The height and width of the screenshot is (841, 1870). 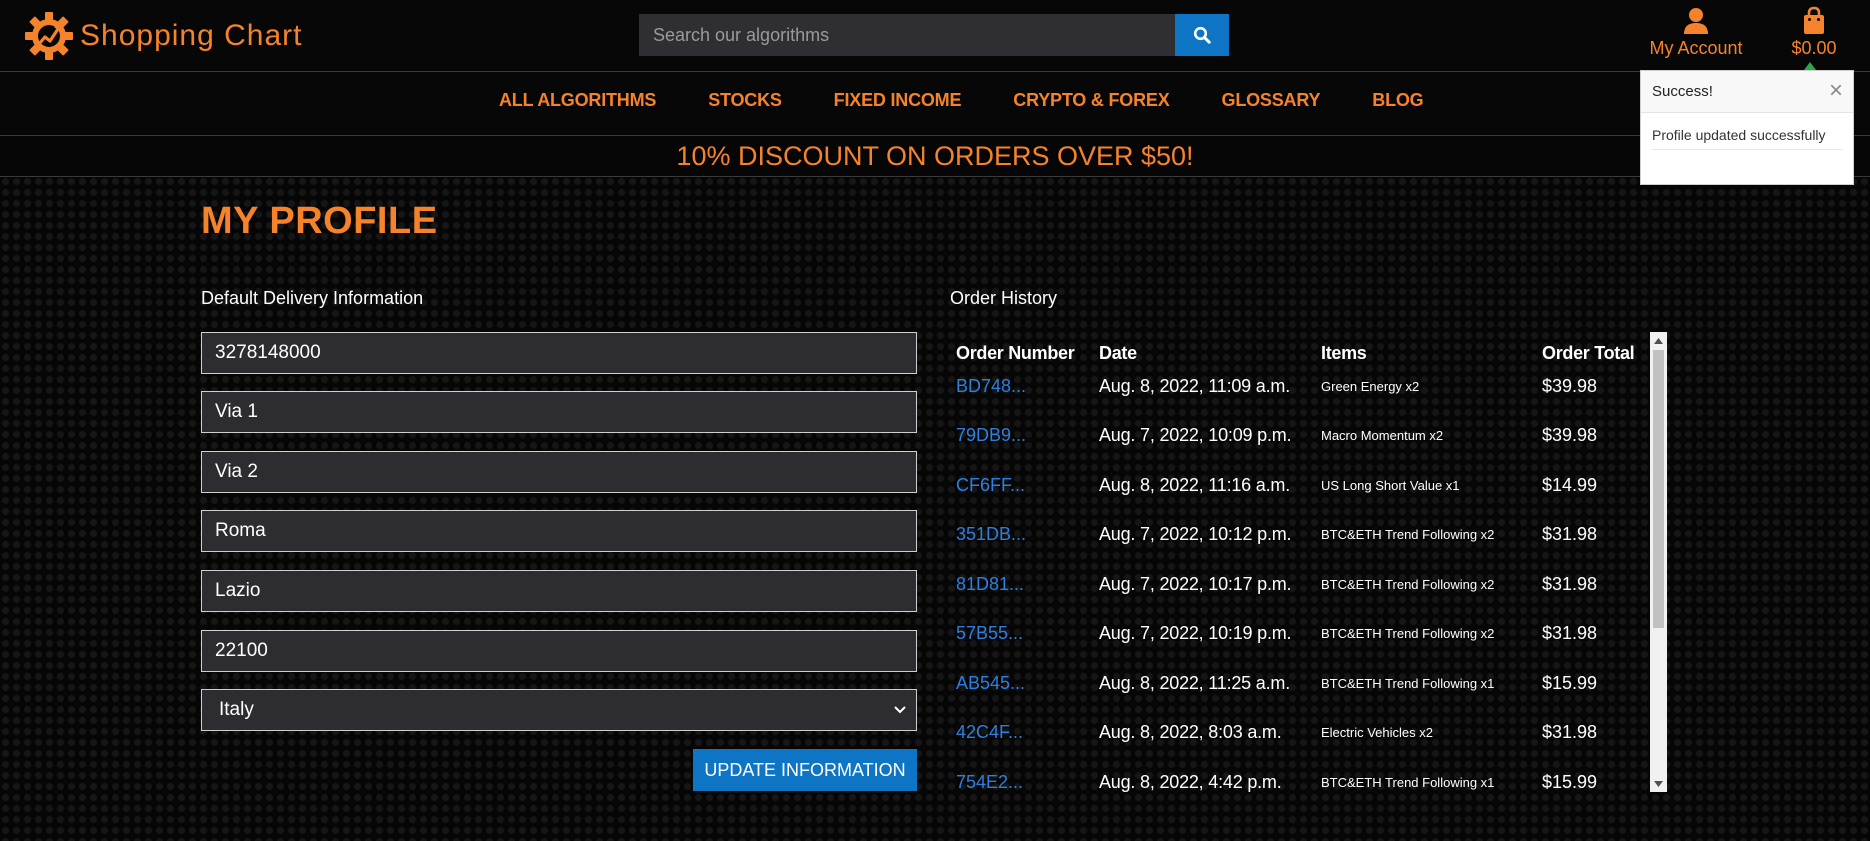 What do you see at coordinates (907, 35) in the screenshot?
I see `search-input` at bounding box center [907, 35].